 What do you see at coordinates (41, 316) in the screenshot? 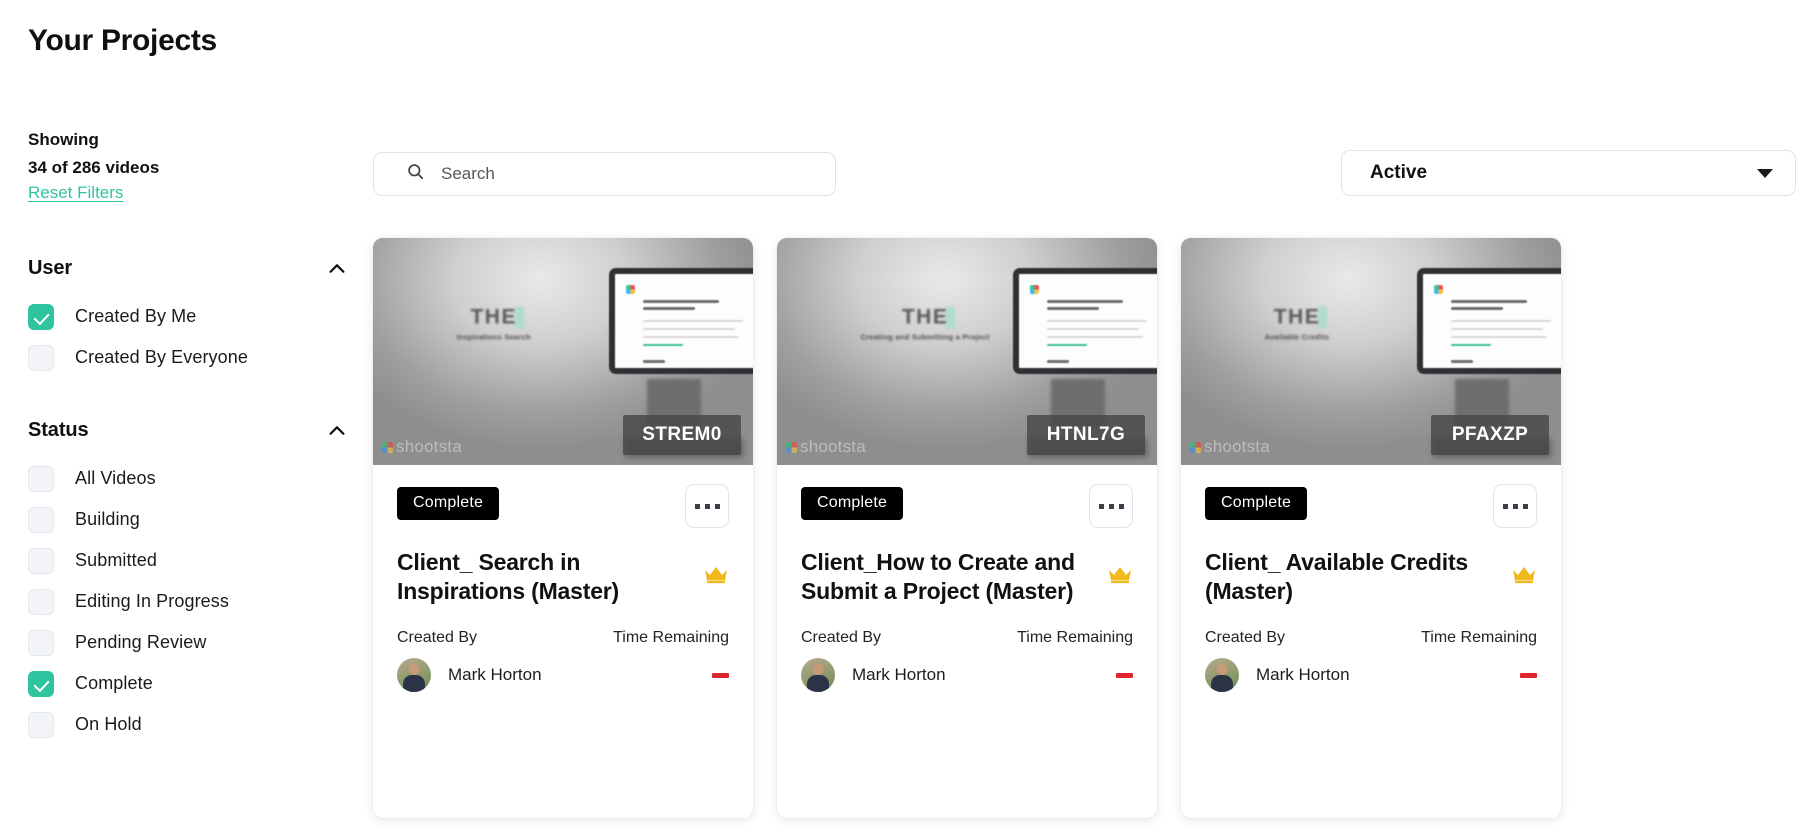
I see `checkbox-created-by-me` at bounding box center [41, 316].